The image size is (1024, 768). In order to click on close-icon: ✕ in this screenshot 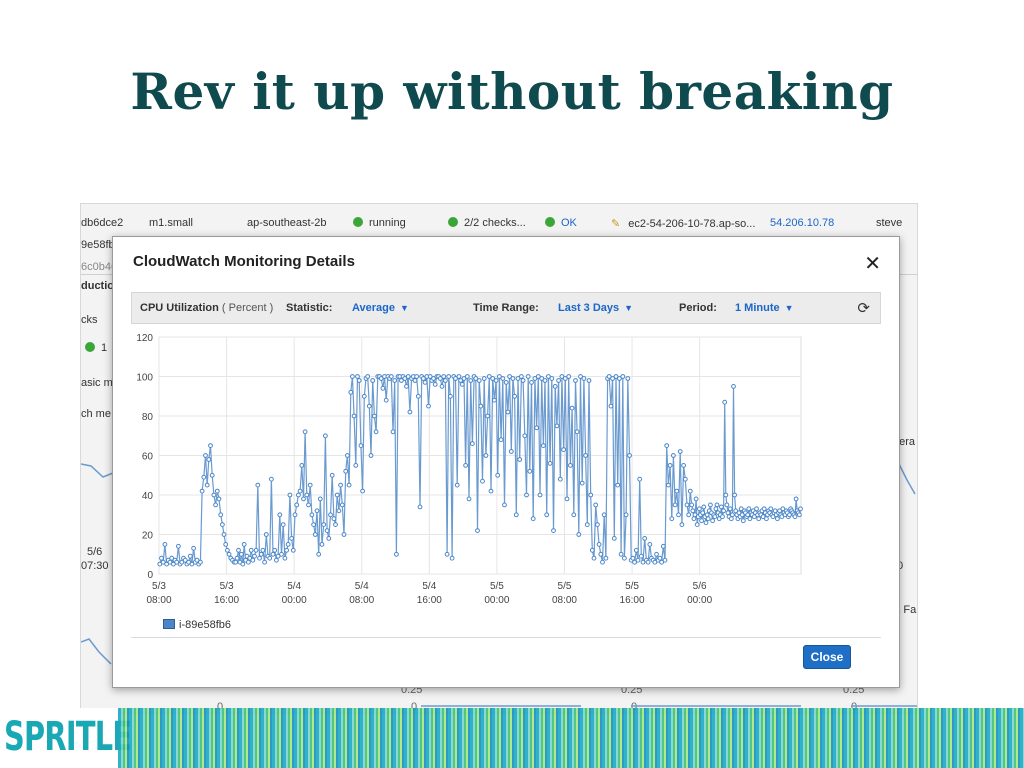, I will do `click(872, 263)`.